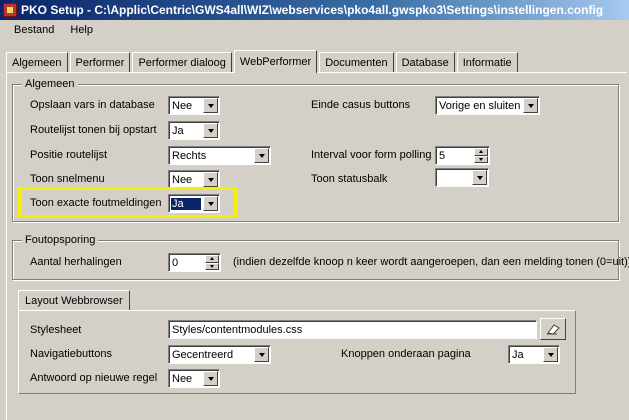 This screenshot has height=420, width=629. Describe the element at coordinates (349, 179) in the screenshot. I see `toon-statusbalk-label: Toon statusbalk` at that location.